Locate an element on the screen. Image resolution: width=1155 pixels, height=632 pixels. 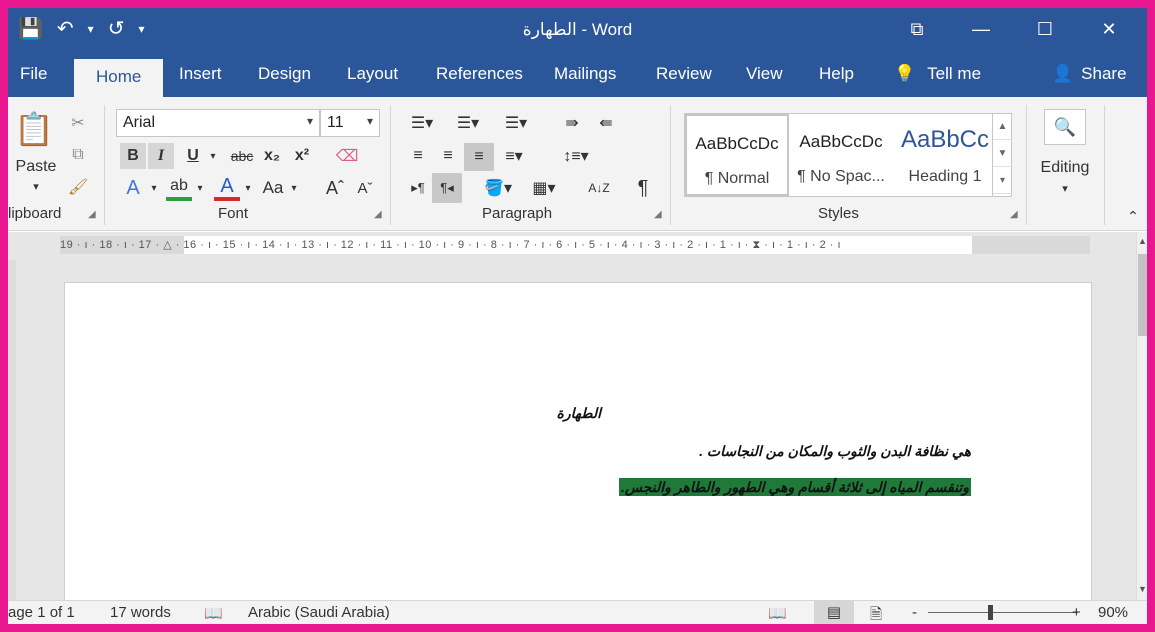
change-case-dropdown-icon: ▾ is located at coordinates (294, 188).